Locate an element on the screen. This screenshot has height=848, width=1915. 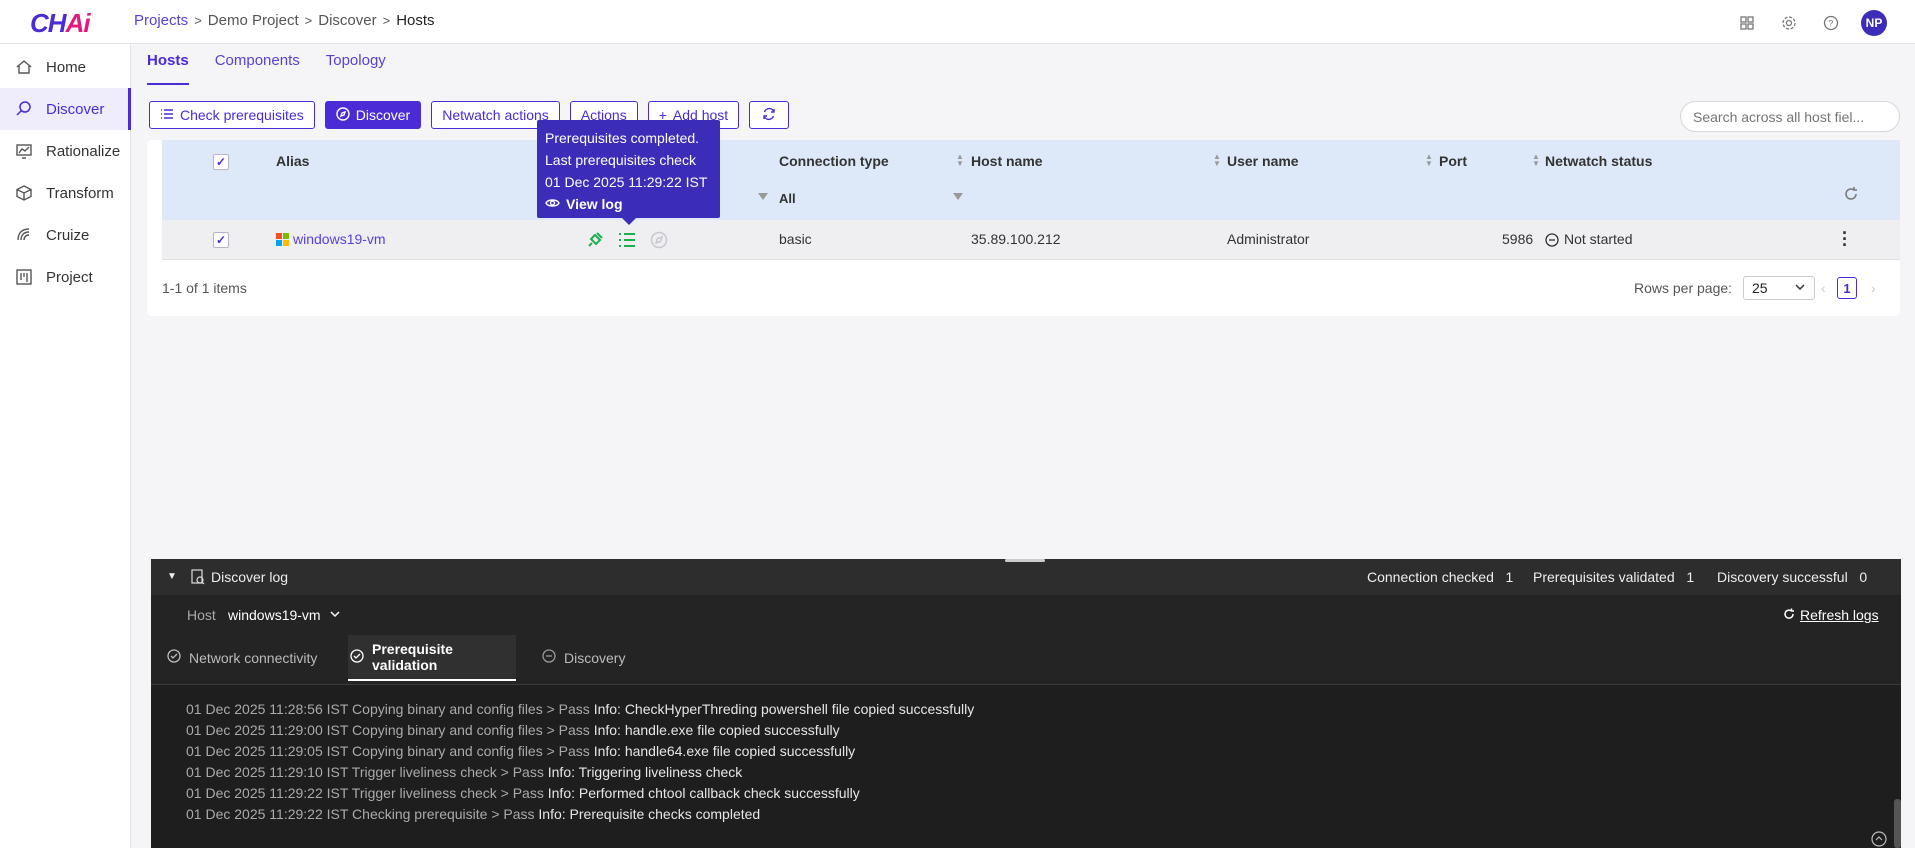
netwatch-status-value: Not started is located at coordinates (1598, 239).